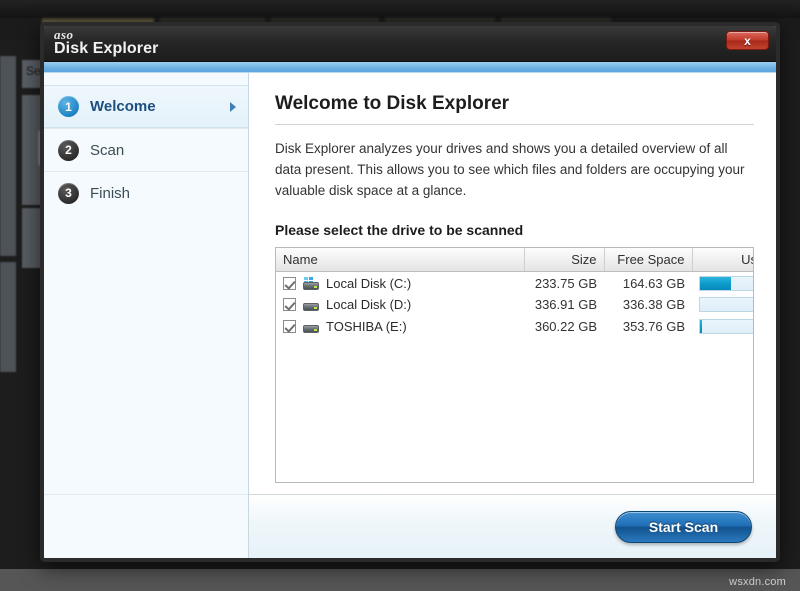  I want to click on drive-select-label: Please select the drive to be scanned, so click(399, 229).